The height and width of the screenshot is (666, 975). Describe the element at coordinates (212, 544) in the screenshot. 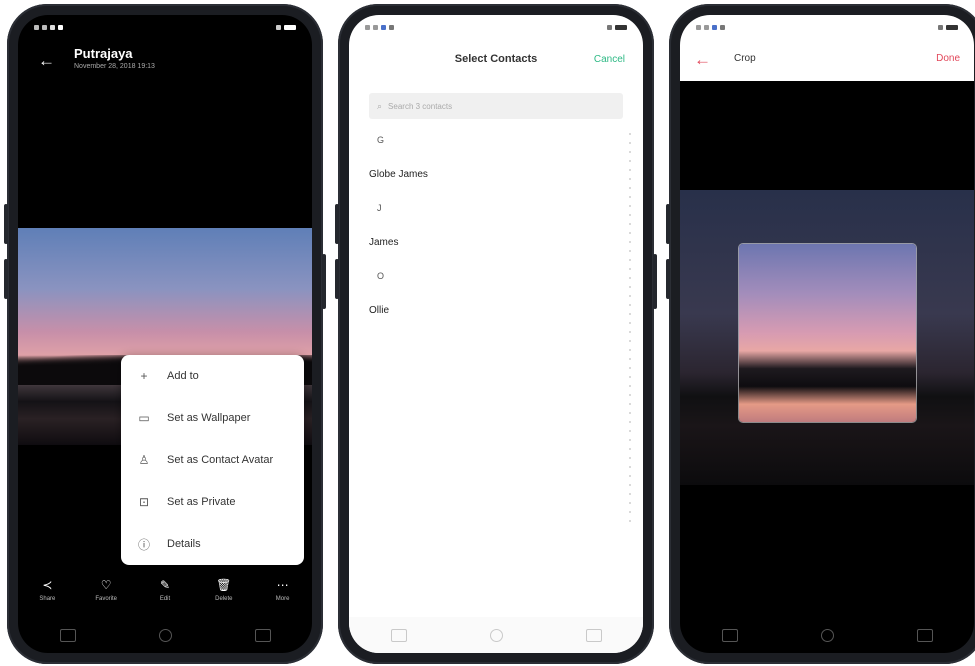

I see `menu-item: ⓘ Details` at that location.